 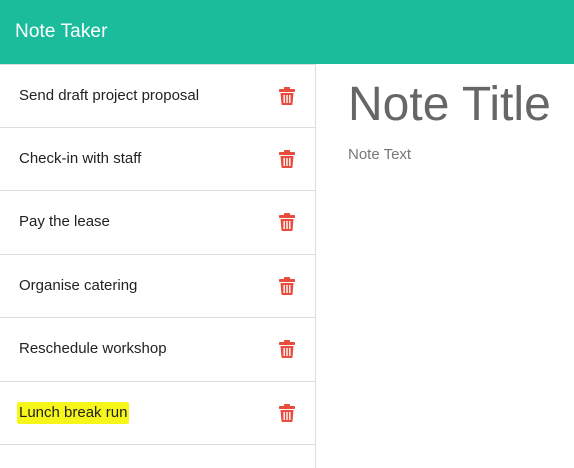 I want to click on note-list-item: Send draft project proposal, so click(x=157, y=96).